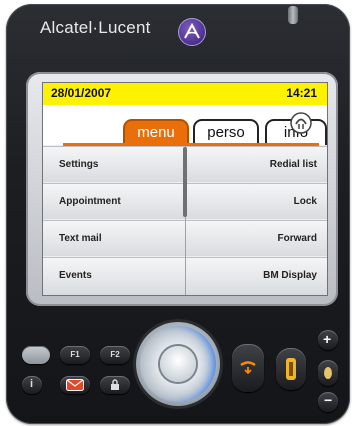  I want to click on menu-item-label: Redial list, so click(293, 164).